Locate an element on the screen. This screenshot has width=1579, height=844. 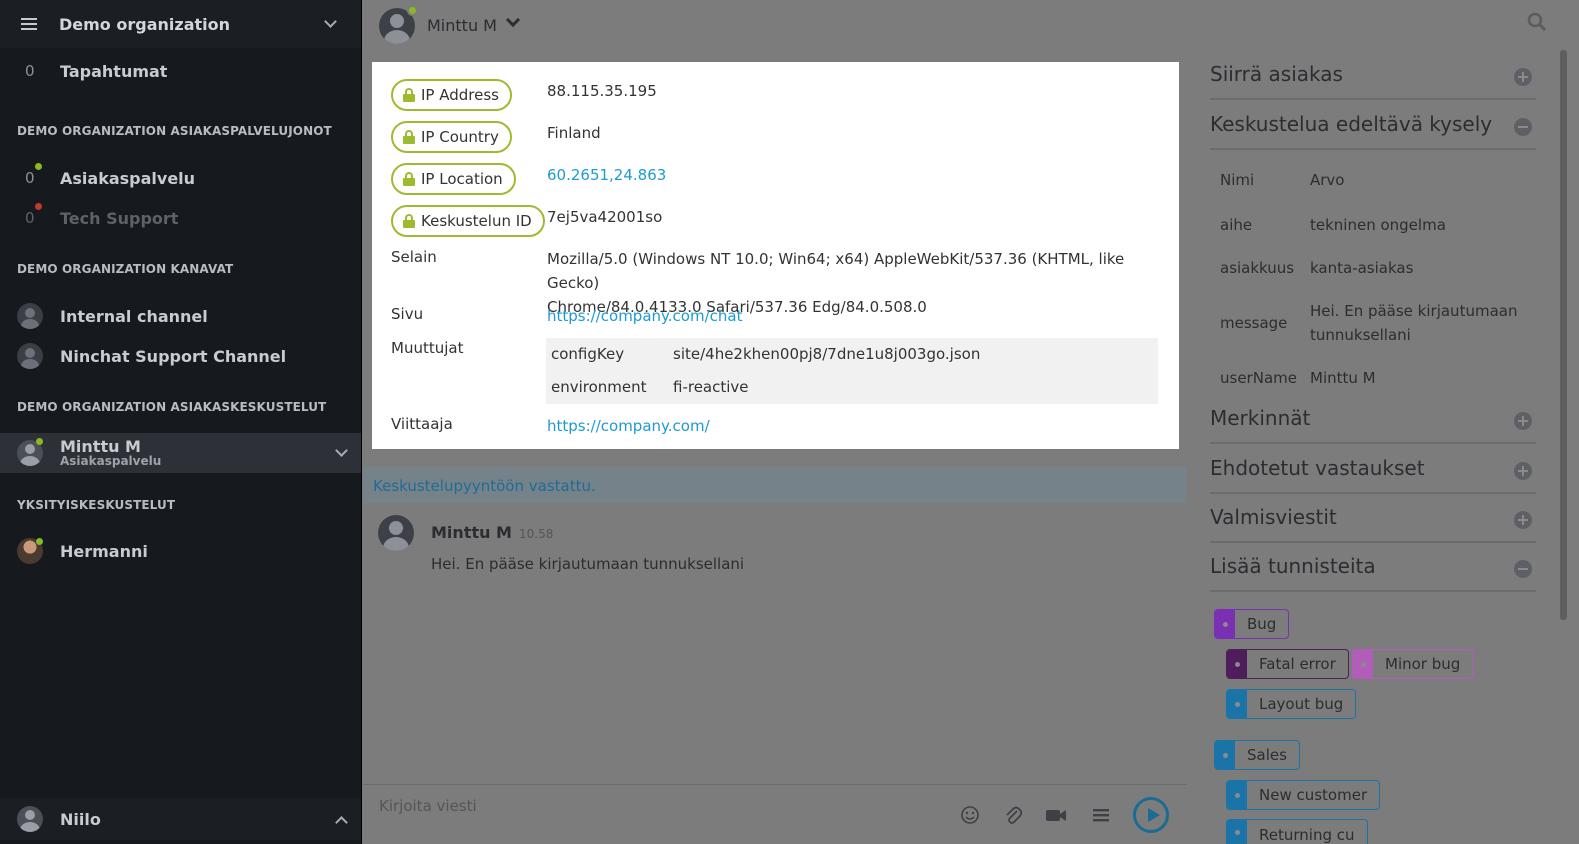
video-icon is located at coordinates (1056, 815).